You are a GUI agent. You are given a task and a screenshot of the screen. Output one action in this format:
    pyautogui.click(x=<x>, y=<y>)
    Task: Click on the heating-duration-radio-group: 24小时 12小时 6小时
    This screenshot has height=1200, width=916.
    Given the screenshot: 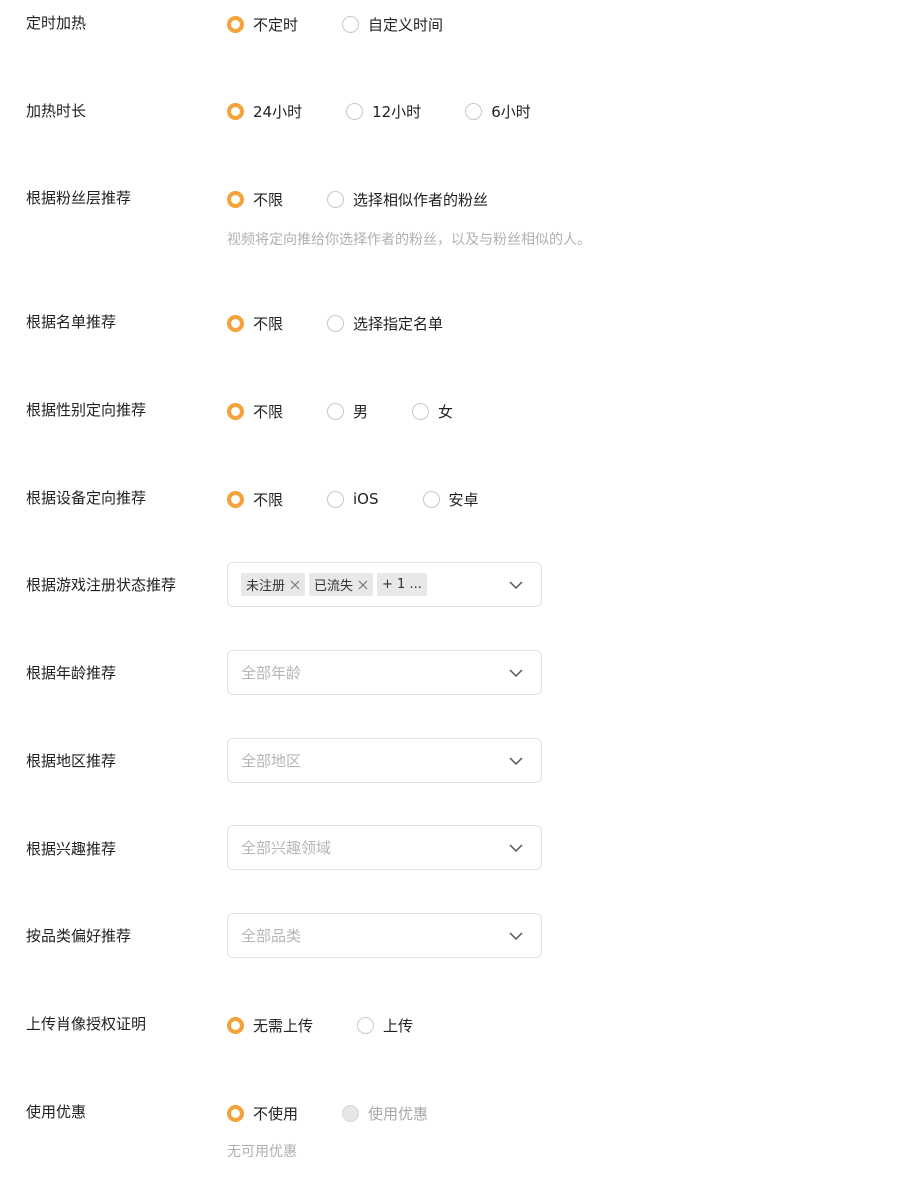 What is the action you would take?
    pyautogui.click(x=401, y=111)
    